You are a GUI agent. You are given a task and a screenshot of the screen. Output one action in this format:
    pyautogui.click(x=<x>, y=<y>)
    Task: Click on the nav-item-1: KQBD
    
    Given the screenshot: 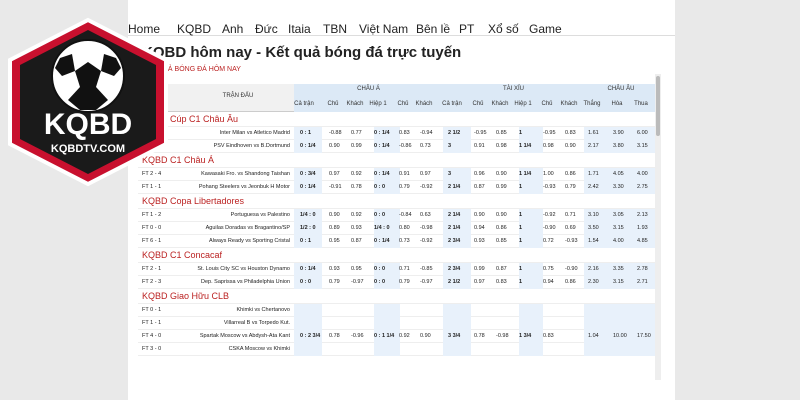 What is the action you would take?
    pyautogui.click(x=194, y=29)
    